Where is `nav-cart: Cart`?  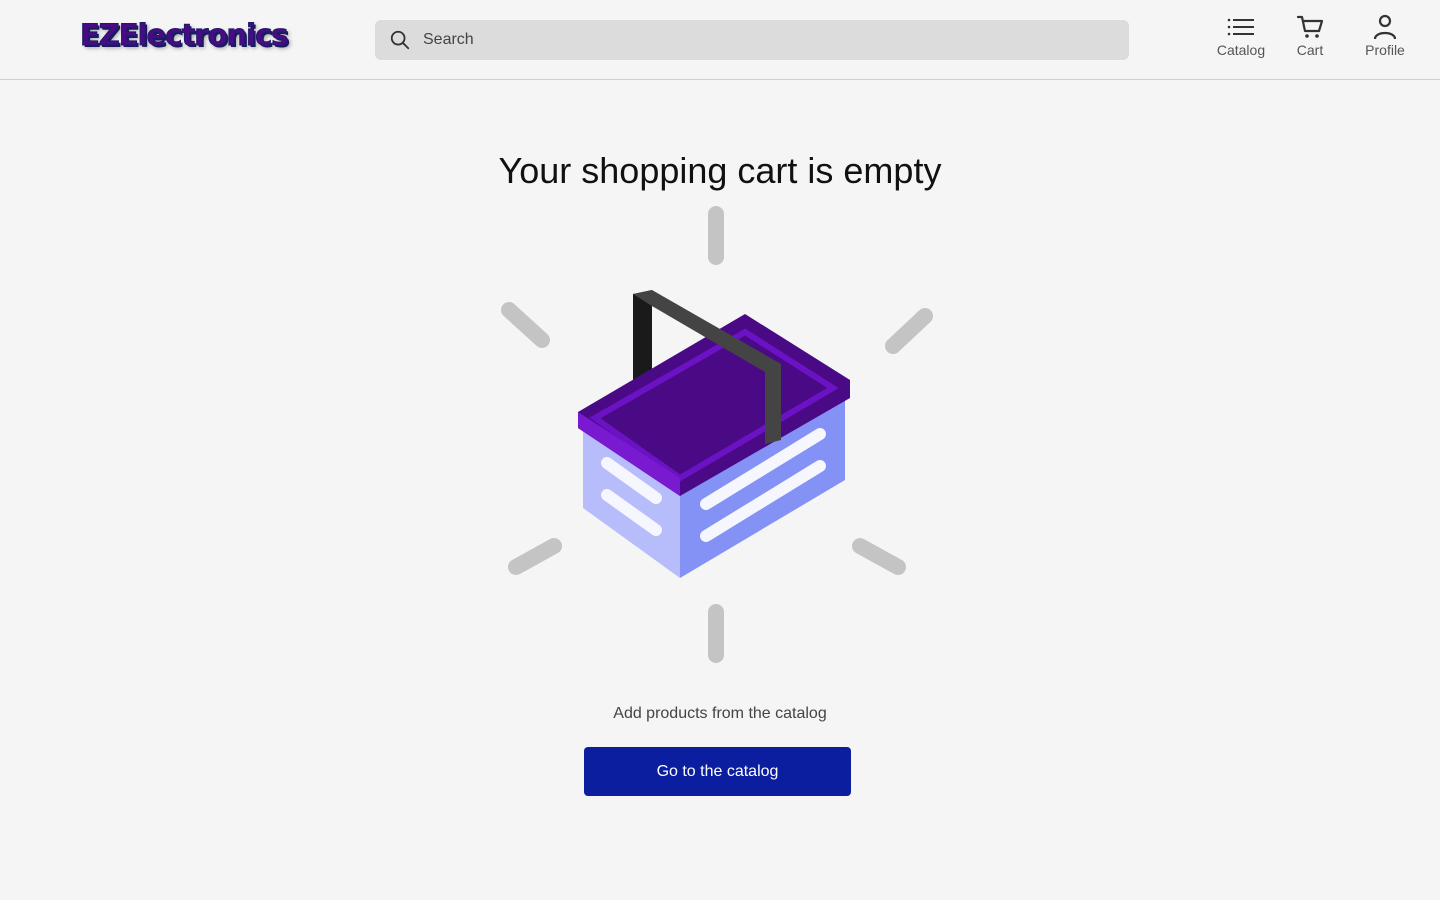 nav-cart: Cart is located at coordinates (1310, 36).